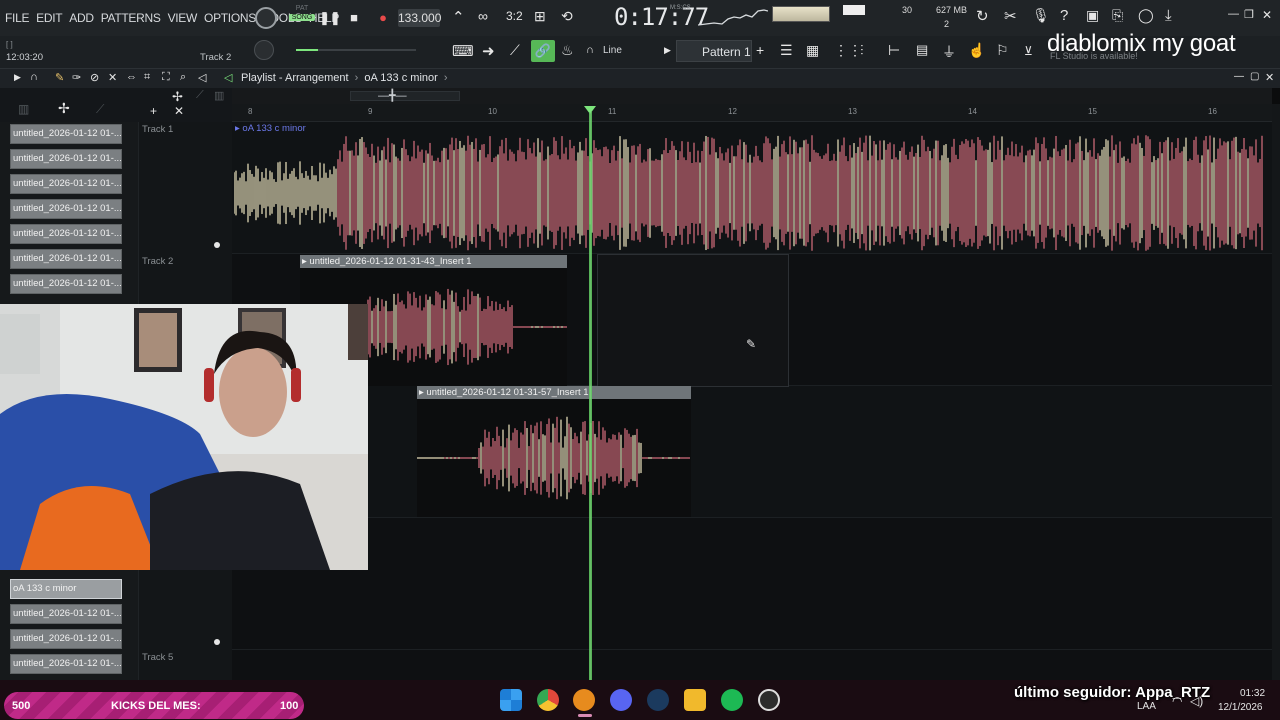 Image resolution: width=1280 pixels, height=720 pixels. I want to click on chrome-icon, so click(548, 700).